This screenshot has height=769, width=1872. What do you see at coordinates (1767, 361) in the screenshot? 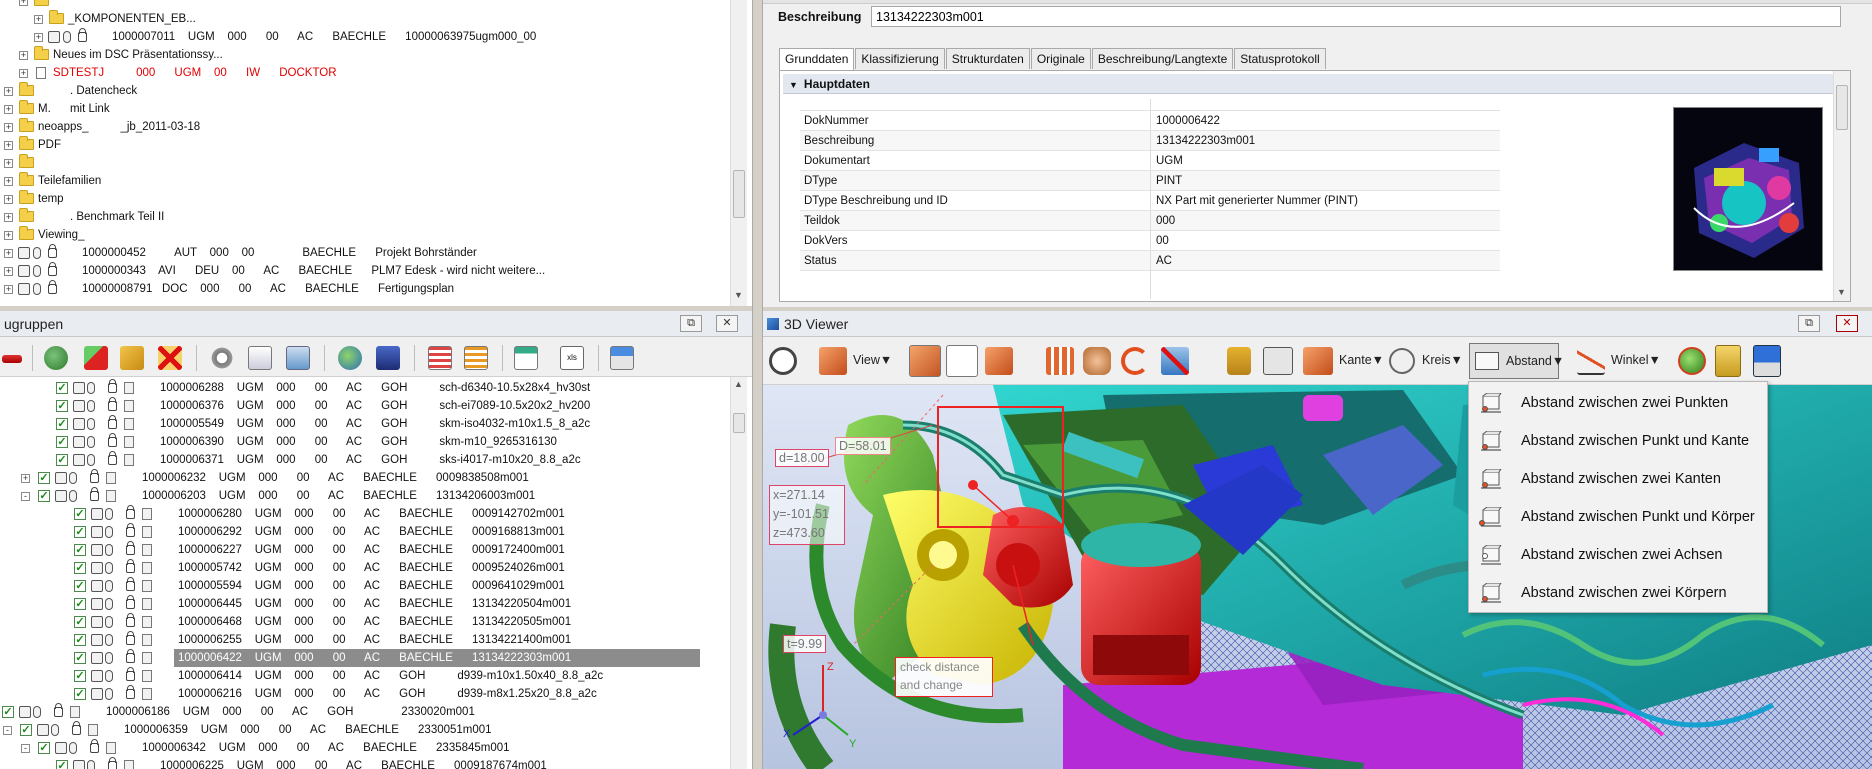
I see `save-disk-icon` at bounding box center [1767, 361].